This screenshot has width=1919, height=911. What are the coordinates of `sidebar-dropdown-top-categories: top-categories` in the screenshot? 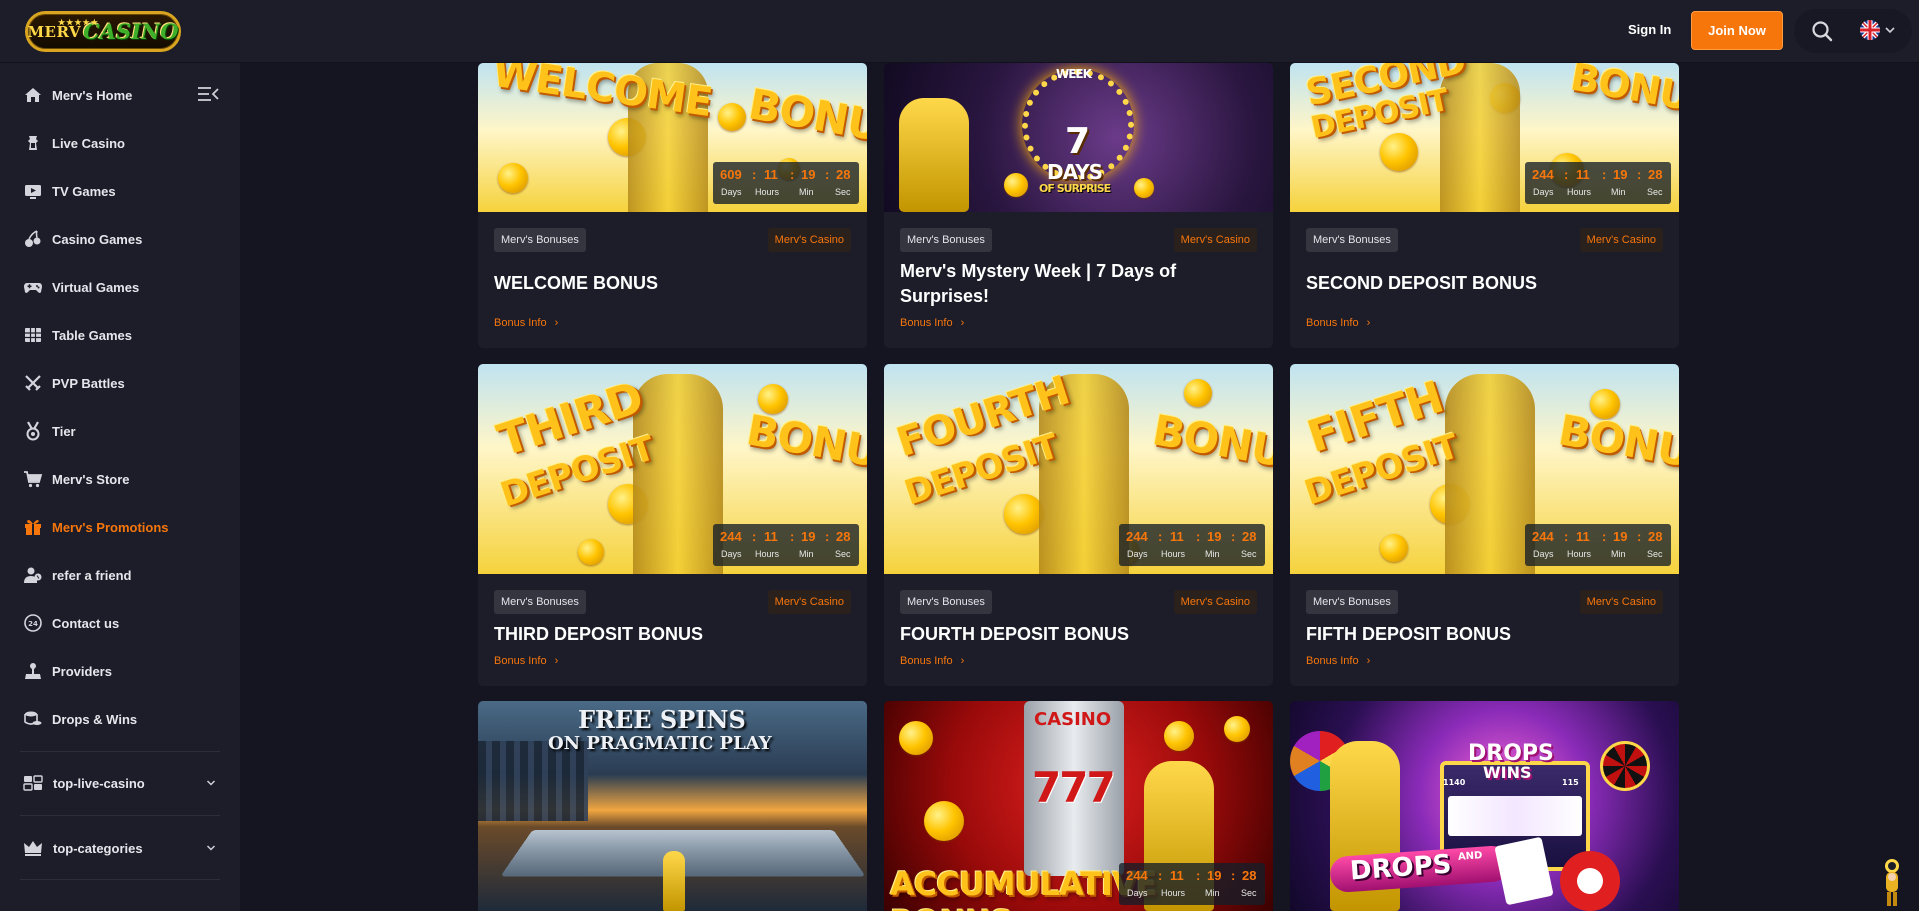 It's located at (120, 848).